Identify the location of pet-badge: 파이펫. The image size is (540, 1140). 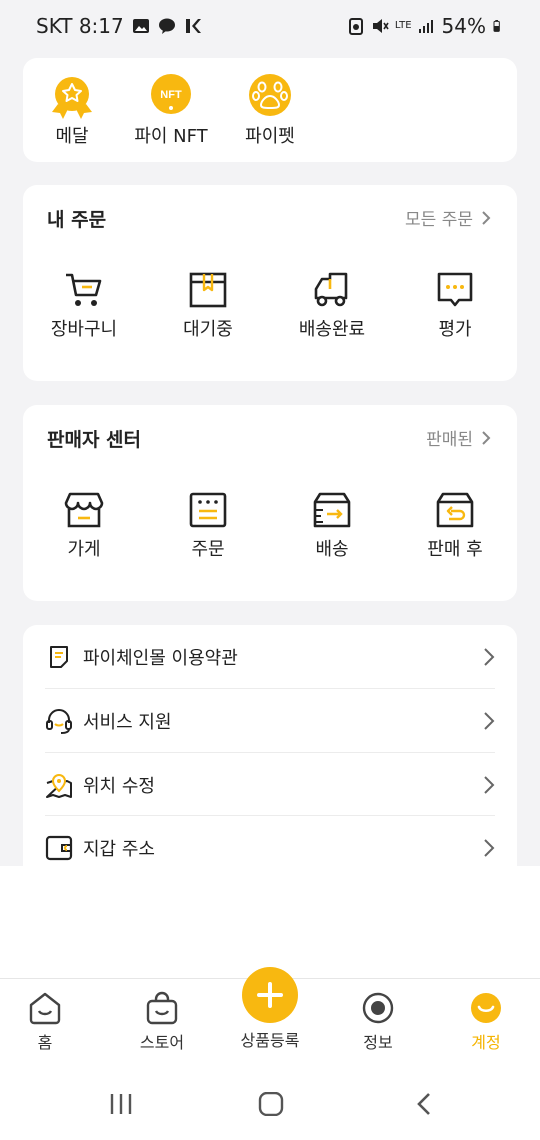
(270, 103).